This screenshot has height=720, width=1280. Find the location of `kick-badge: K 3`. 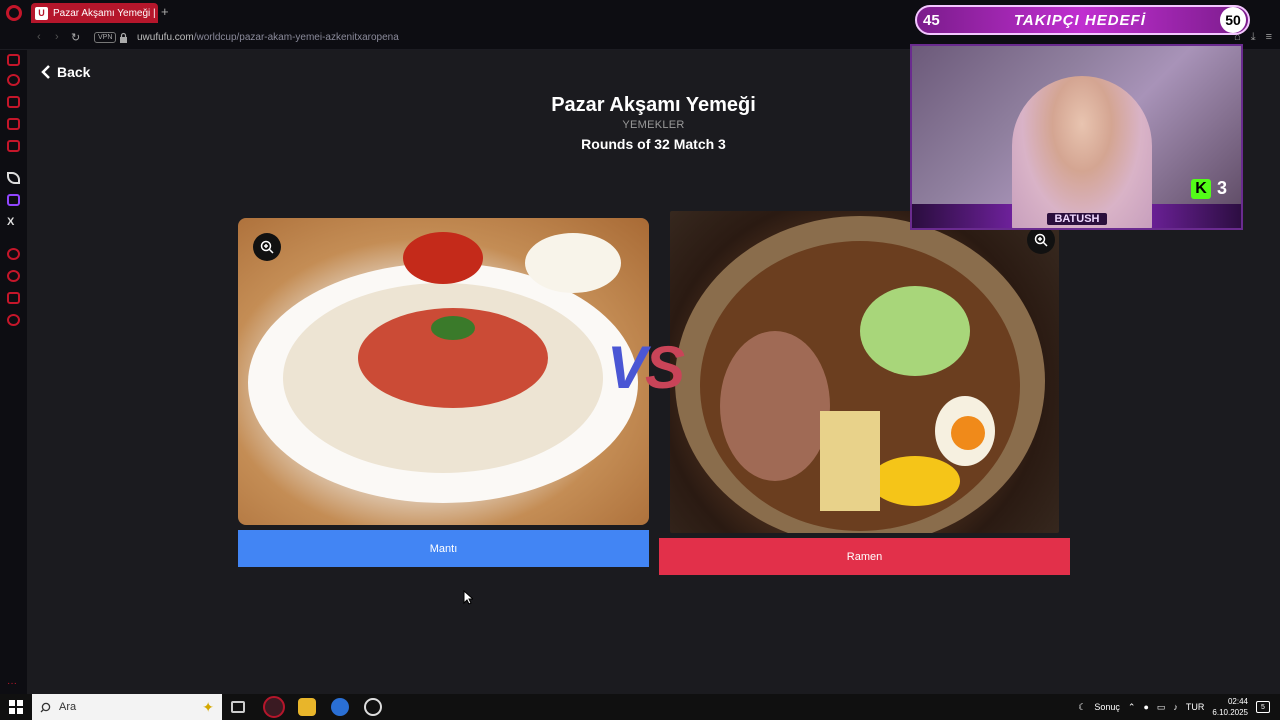

kick-badge: K 3 is located at coordinates (1208, 188).